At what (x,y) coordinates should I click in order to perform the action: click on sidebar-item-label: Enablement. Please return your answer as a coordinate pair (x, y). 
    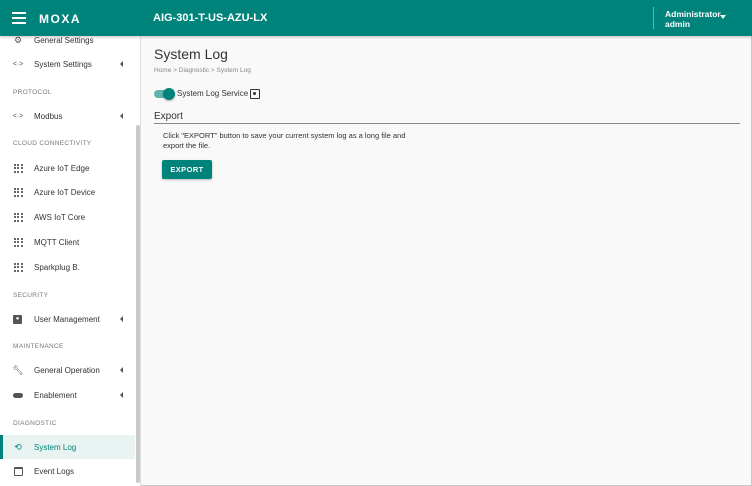
    Looking at the image, I should click on (55, 395).